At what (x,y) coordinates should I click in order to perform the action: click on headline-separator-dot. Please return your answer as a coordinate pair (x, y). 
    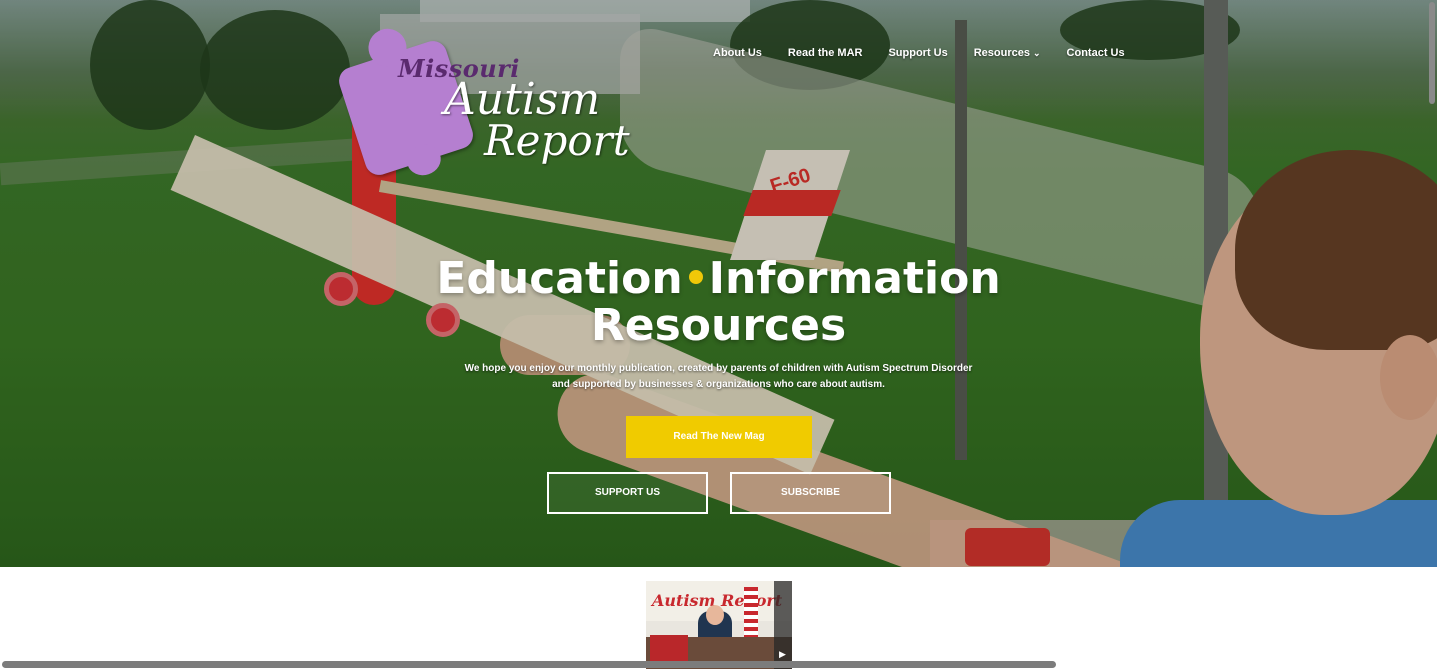
    Looking at the image, I should click on (695, 277).